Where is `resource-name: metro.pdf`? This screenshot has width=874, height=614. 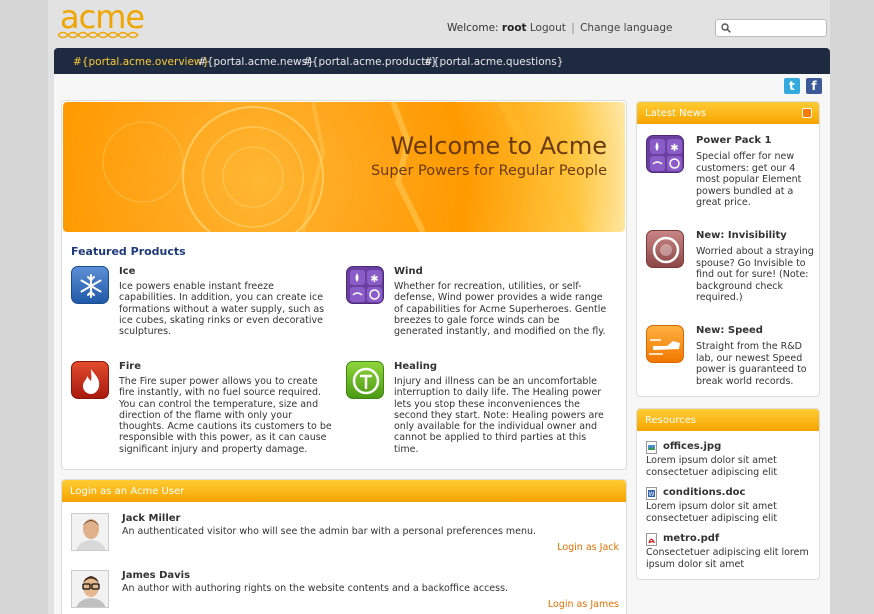
resource-name: metro.pdf is located at coordinates (691, 538).